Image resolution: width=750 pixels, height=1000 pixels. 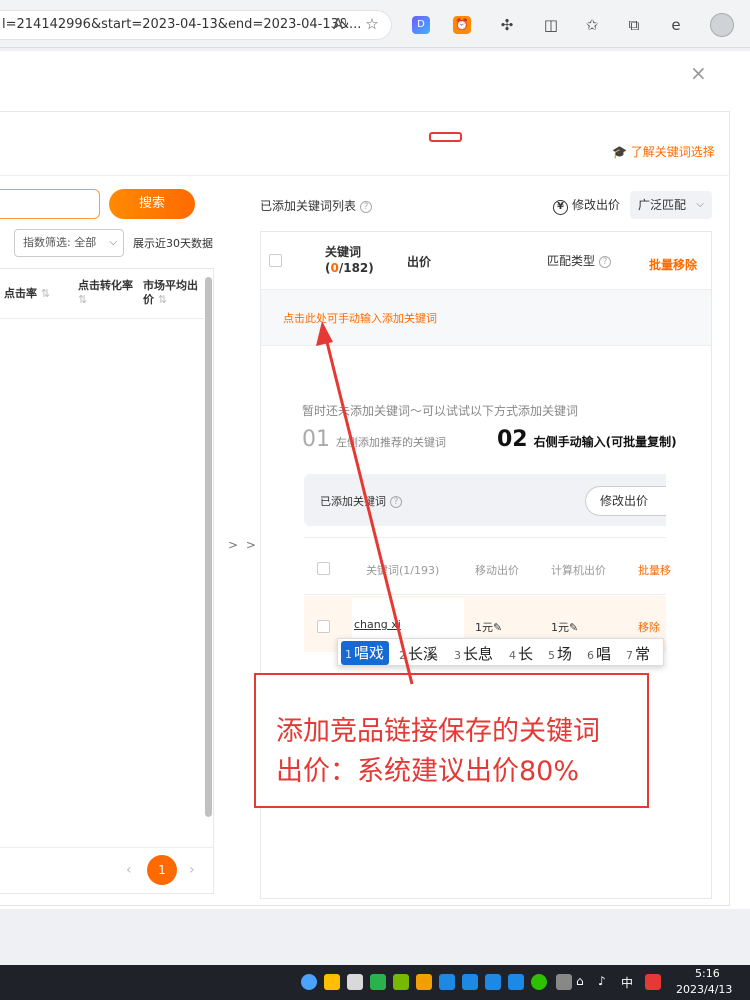 What do you see at coordinates (673, 264) in the screenshot?
I see `batch-remove-button: 批量移除` at bounding box center [673, 264].